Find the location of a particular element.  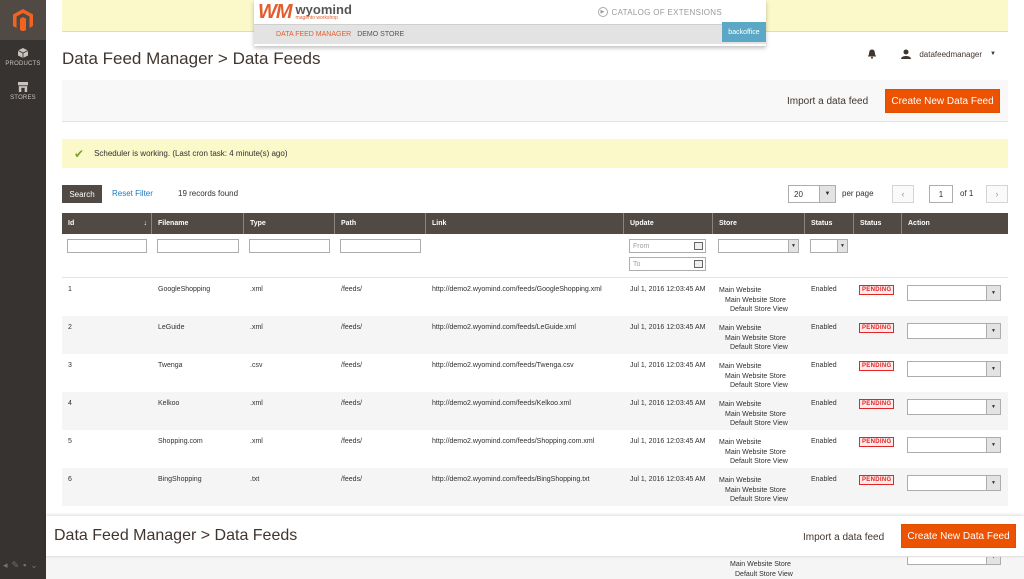

filter-update-to: To is located at coordinates (667, 264).